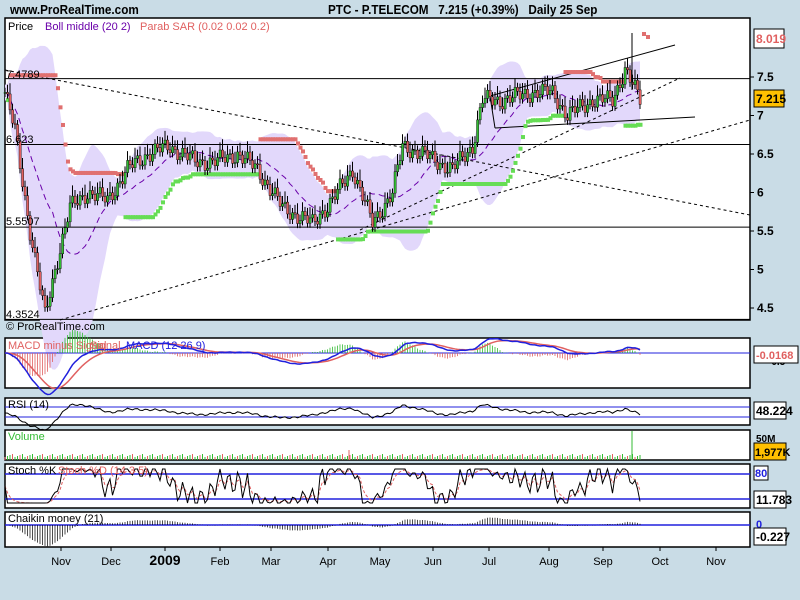 This screenshot has width=800, height=600. Describe the element at coordinates (23, 315) in the screenshot. I see `level-label: 4.3524` at that location.